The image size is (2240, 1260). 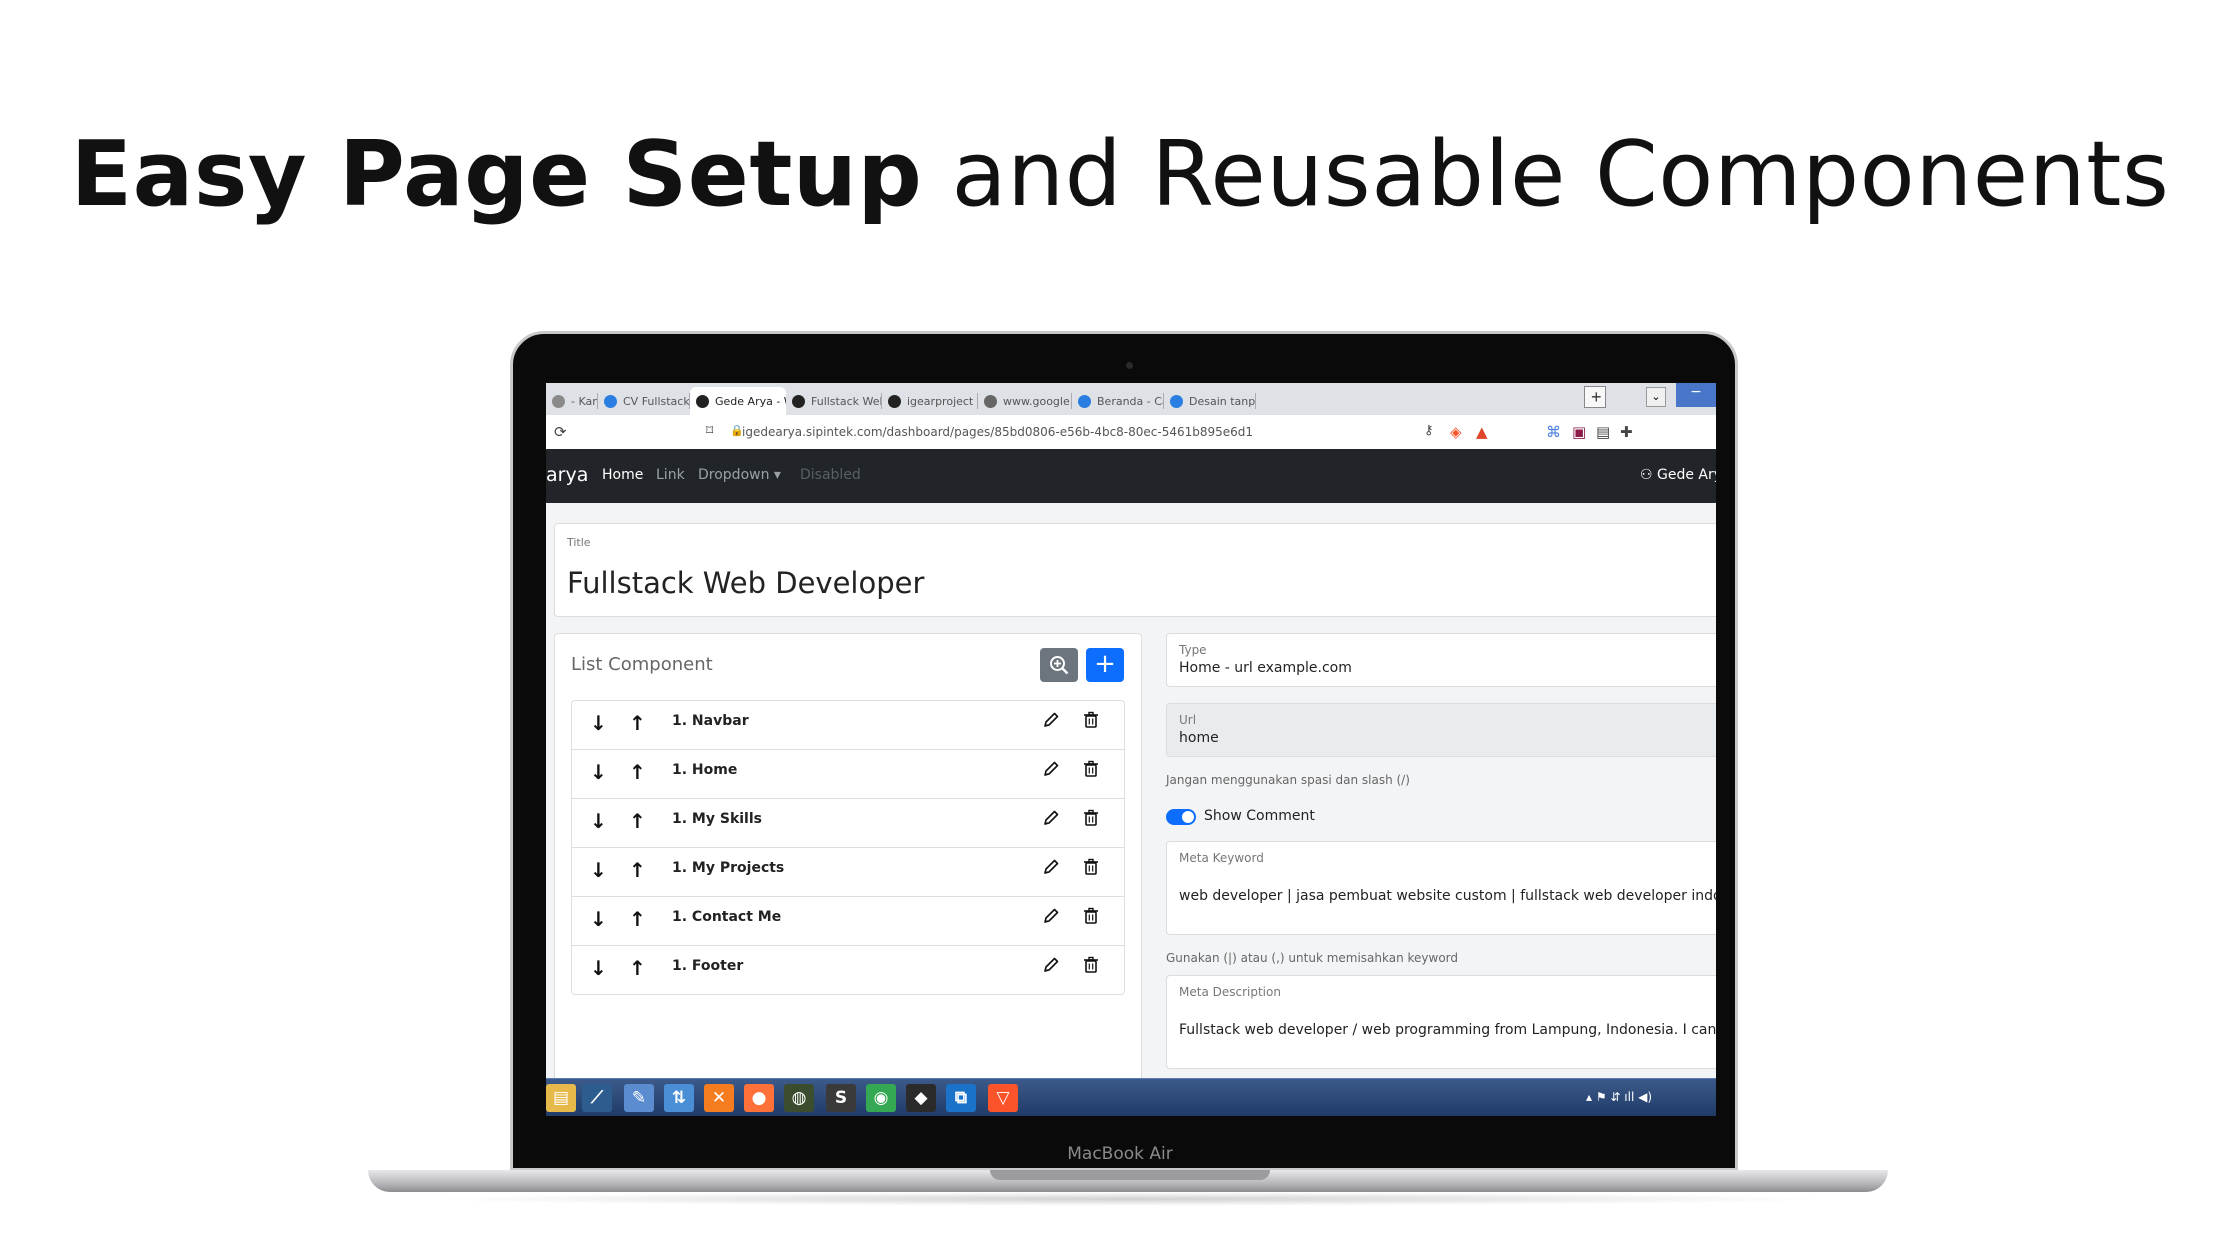 What do you see at coordinates (597, 1098) in the screenshot?
I see `mysql-workbench-icon: ⟋` at bounding box center [597, 1098].